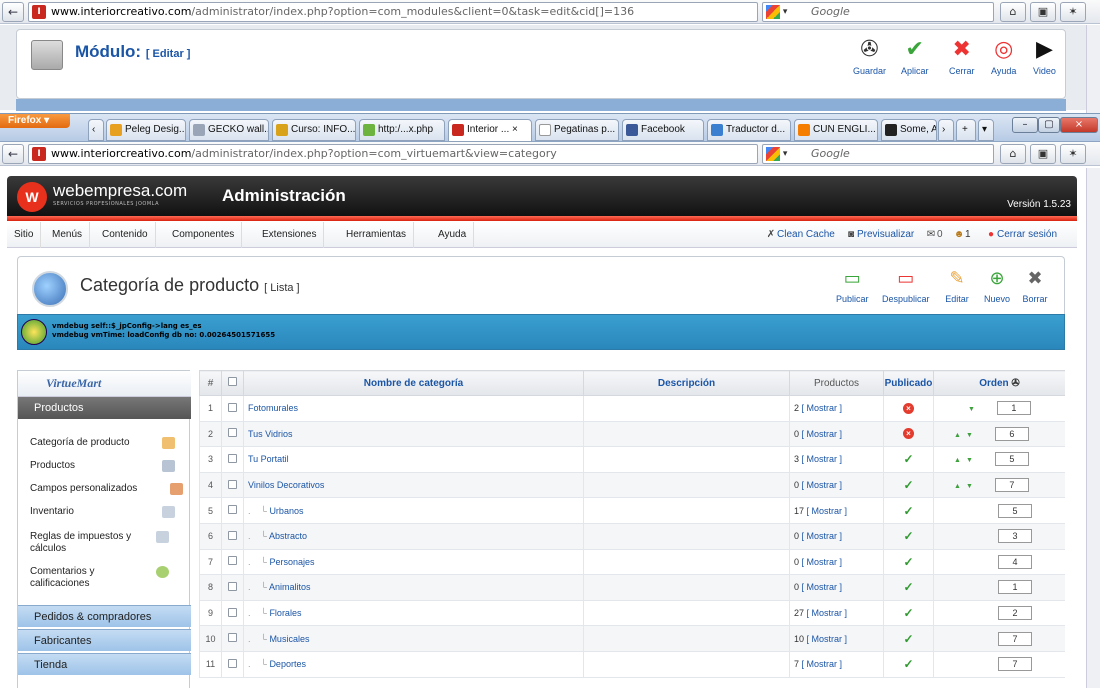  Describe the element at coordinates (1044, 55) in the screenshot. I see `video-button: ▶ Video` at that location.